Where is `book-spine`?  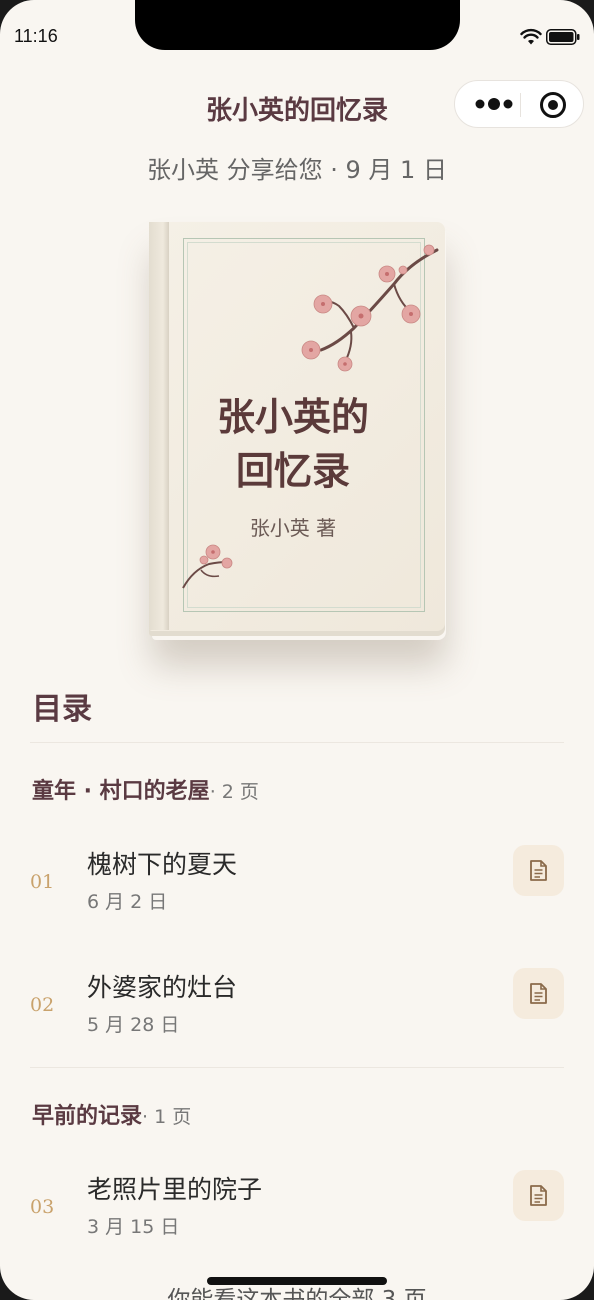
book-spine is located at coordinates (159, 426).